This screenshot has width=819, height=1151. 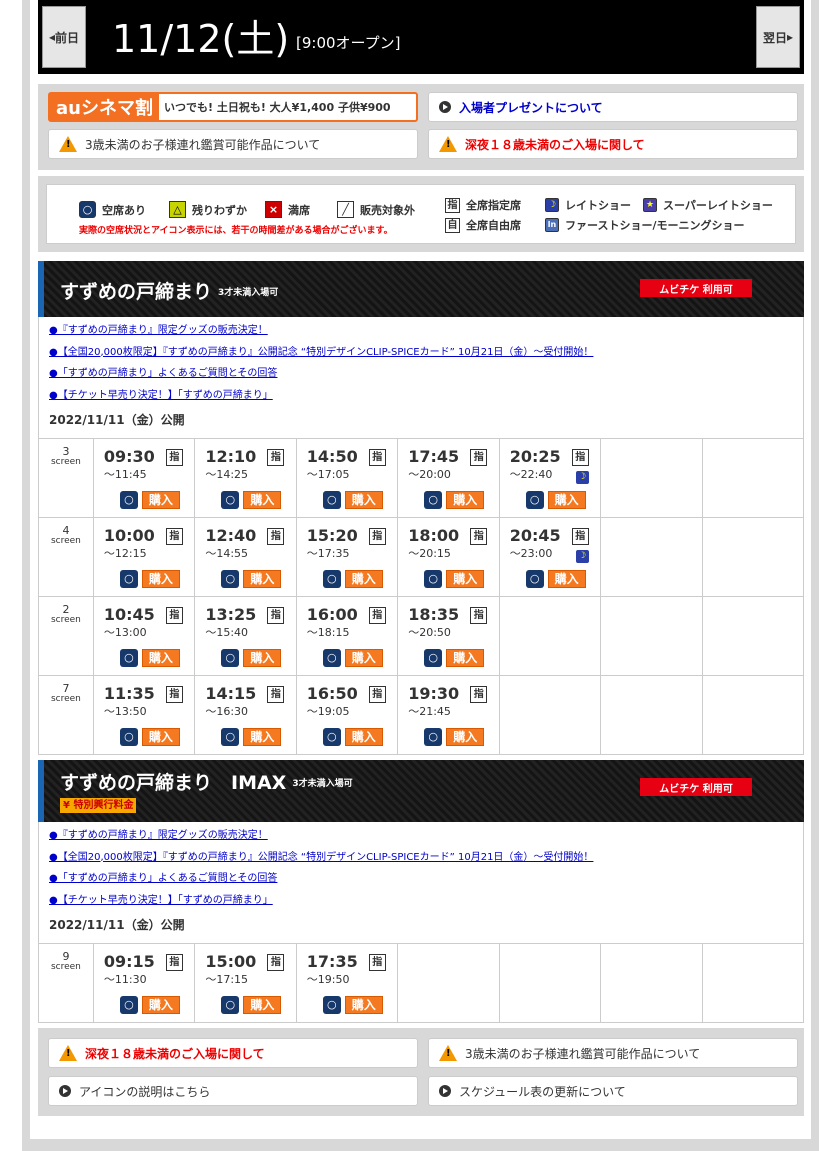 I want to click on prev-label: 前日, so click(x=67, y=37).